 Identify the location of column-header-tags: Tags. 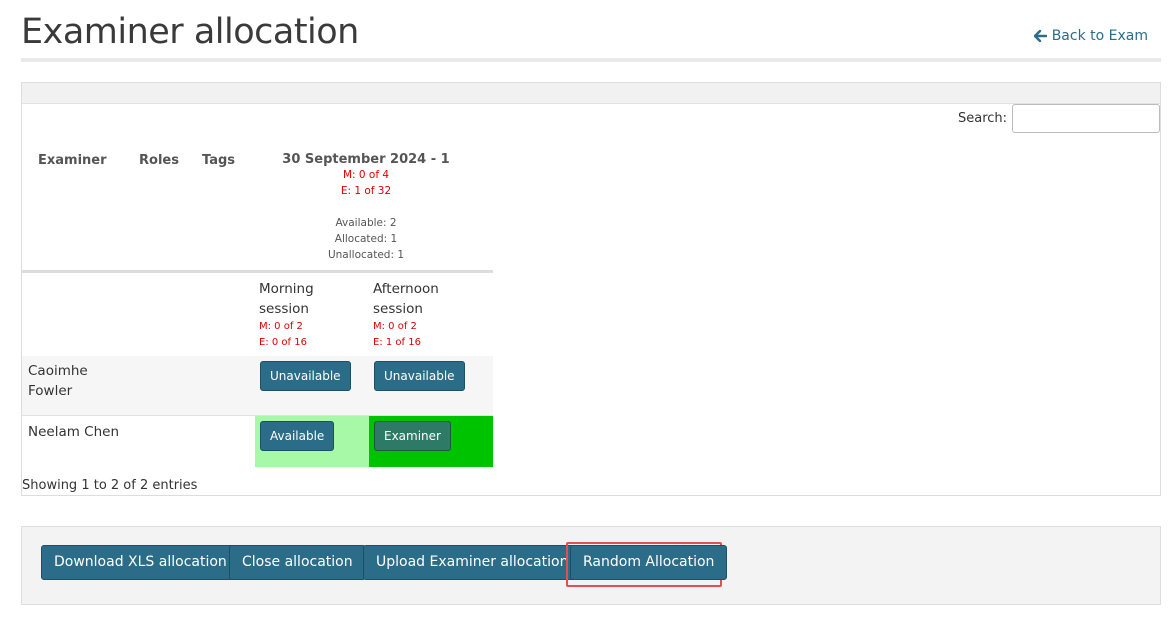
(218, 160).